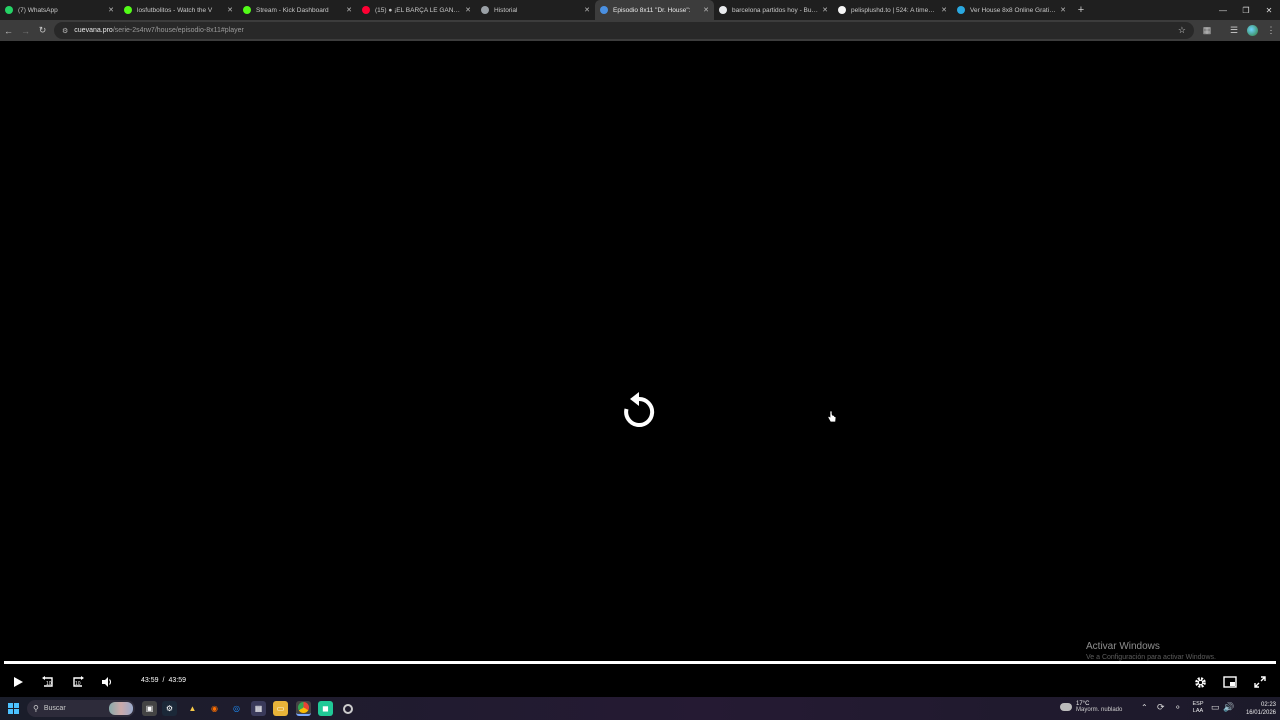 Image resolution: width=1280 pixels, height=720 pixels. I want to click on rewind-10-button: 10, so click(48, 682).